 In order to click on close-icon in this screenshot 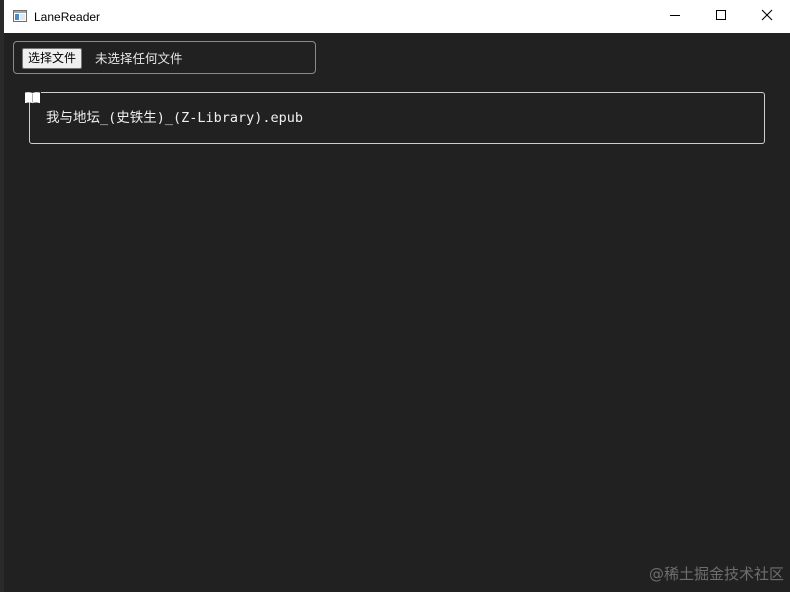, I will do `click(767, 16)`.